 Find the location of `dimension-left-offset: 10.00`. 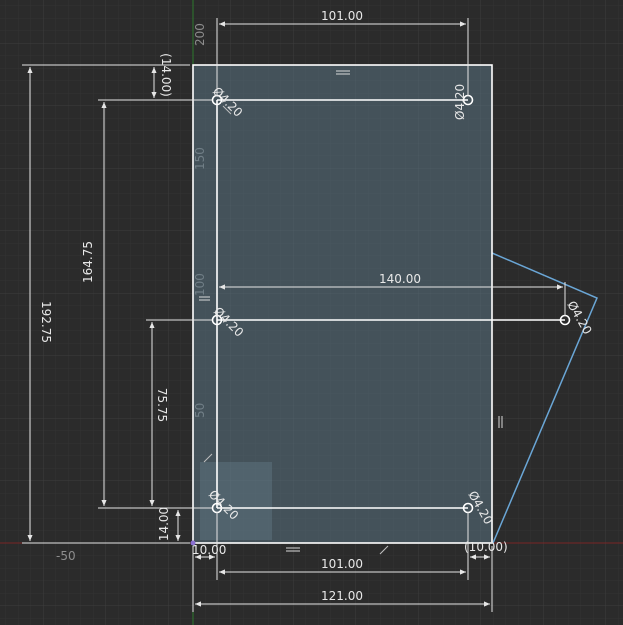

dimension-left-offset: 10.00 is located at coordinates (209, 551).